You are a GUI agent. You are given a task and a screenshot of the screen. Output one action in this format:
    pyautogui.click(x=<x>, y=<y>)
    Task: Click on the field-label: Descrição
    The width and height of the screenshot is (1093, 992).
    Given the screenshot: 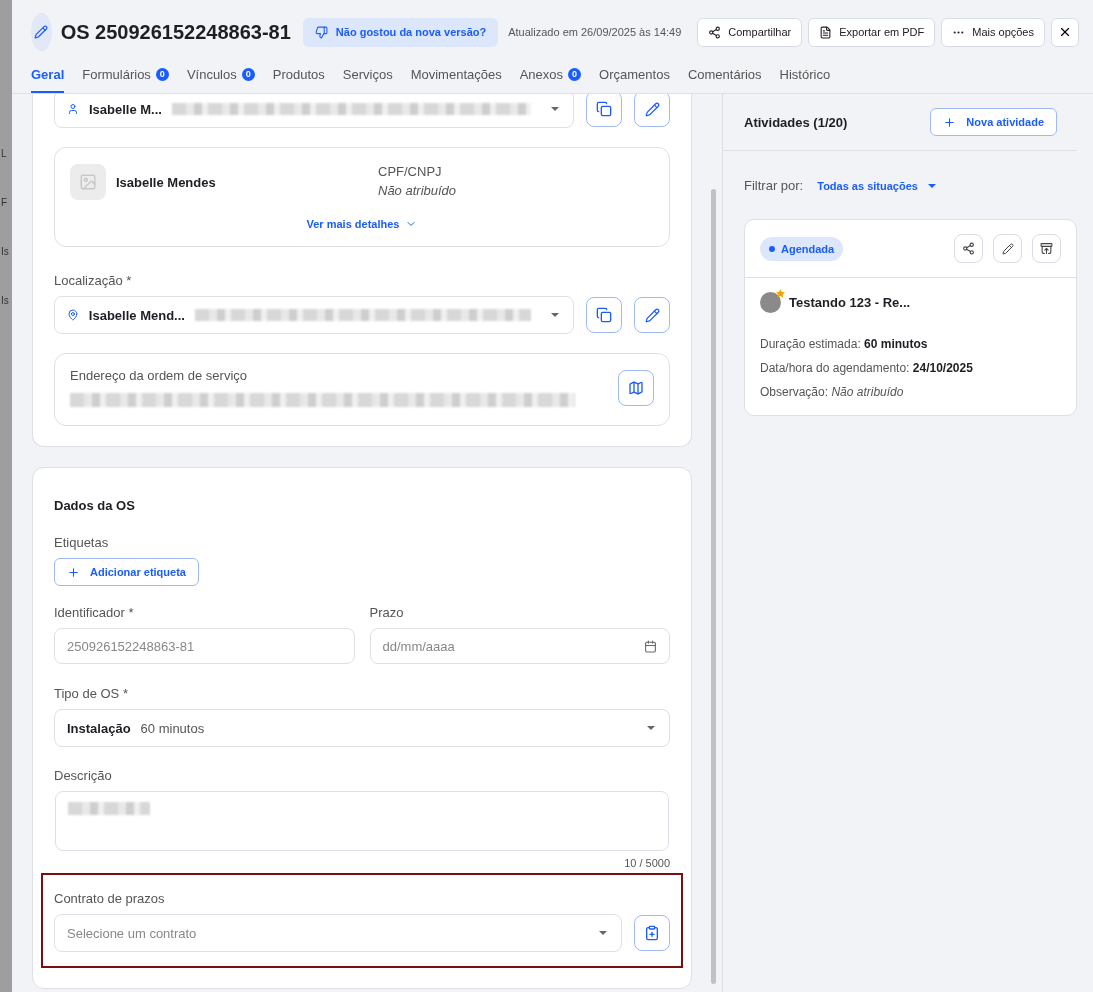 What is the action you would take?
    pyautogui.click(x=83, y=775)
    